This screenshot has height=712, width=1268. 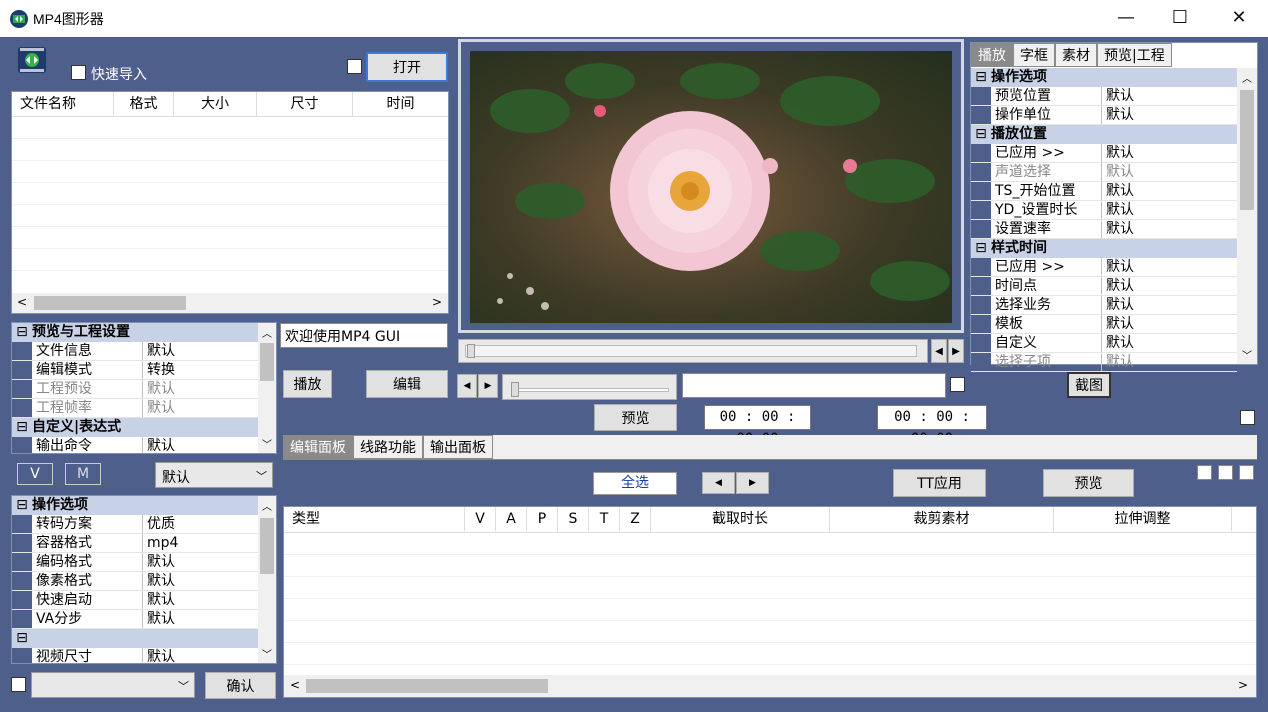 I want to click on right-vscroll: ︿ ﹀, so click(x=1247, y=216).